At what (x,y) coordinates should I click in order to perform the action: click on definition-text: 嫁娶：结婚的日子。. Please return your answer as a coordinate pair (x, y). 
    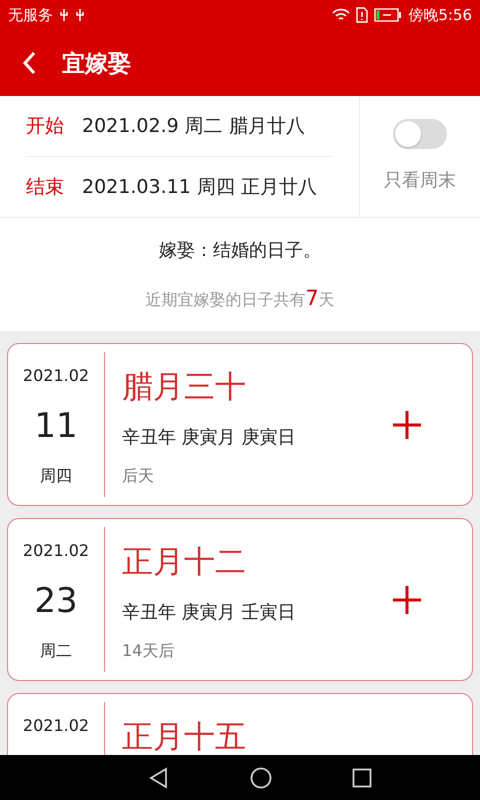
    Looking at the image, I should click on (240, 250).